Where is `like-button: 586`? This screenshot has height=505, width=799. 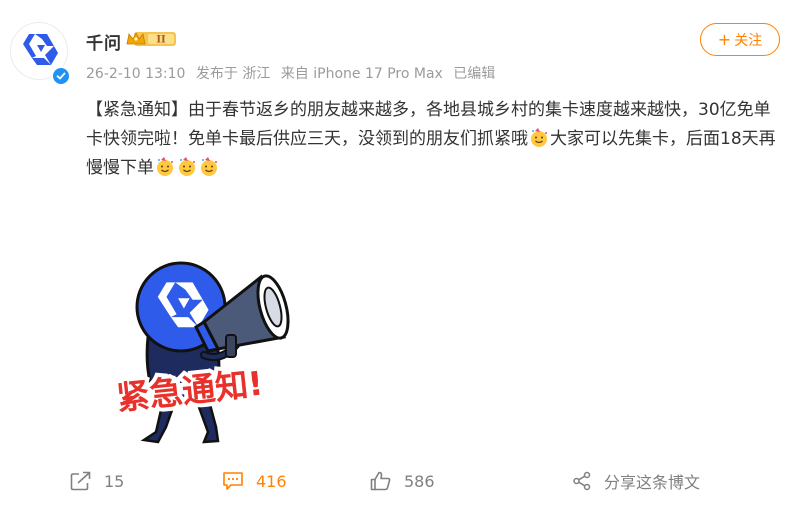
like-button: 586 is located at coordinates (402, 481).